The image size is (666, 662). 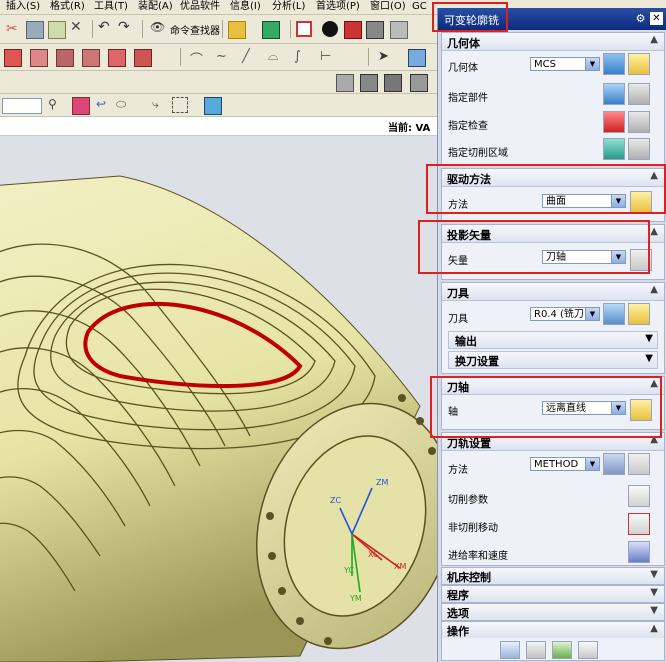 I want to click on geometry-header: 几何体 ▲, so click(x=553, y=42).